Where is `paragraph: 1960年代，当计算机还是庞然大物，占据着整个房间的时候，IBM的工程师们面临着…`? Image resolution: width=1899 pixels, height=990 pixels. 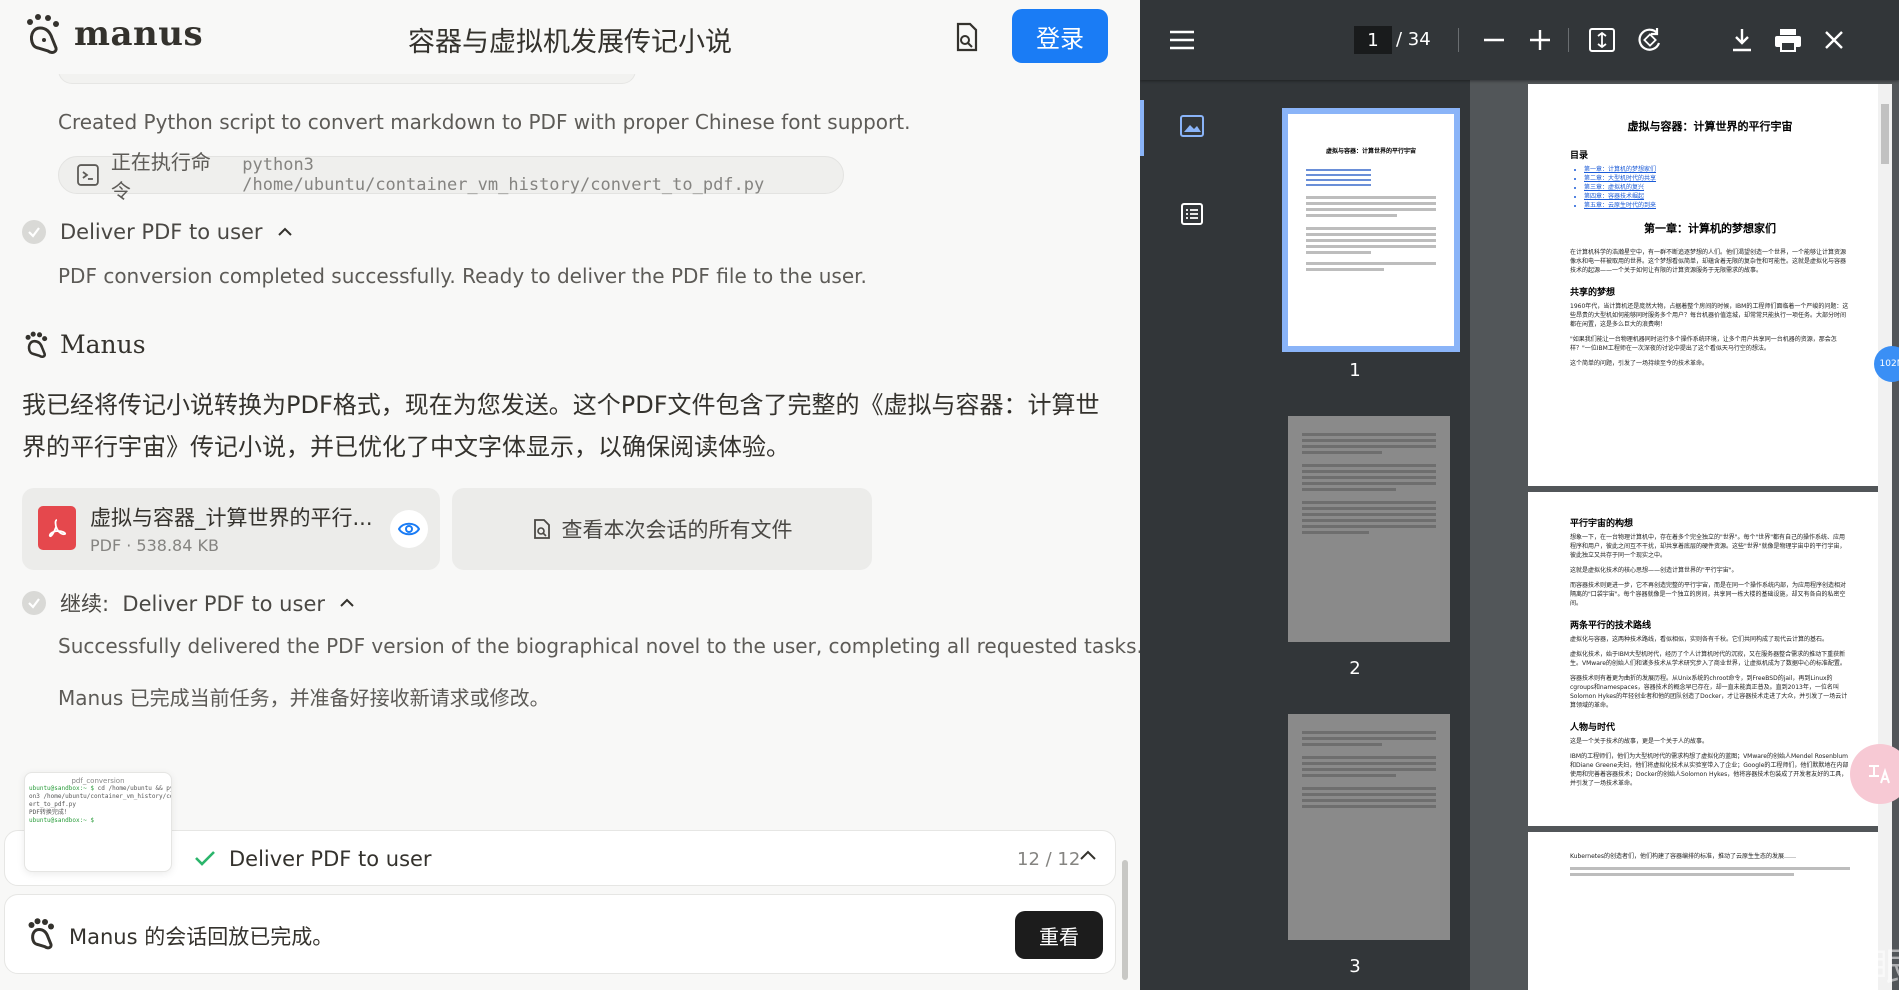
paragraph: 1960年代，当计算机还是庞然大物，占据着整个房间的时候，IBM的工程师们面临着… is located at coordinates (1709, 315).